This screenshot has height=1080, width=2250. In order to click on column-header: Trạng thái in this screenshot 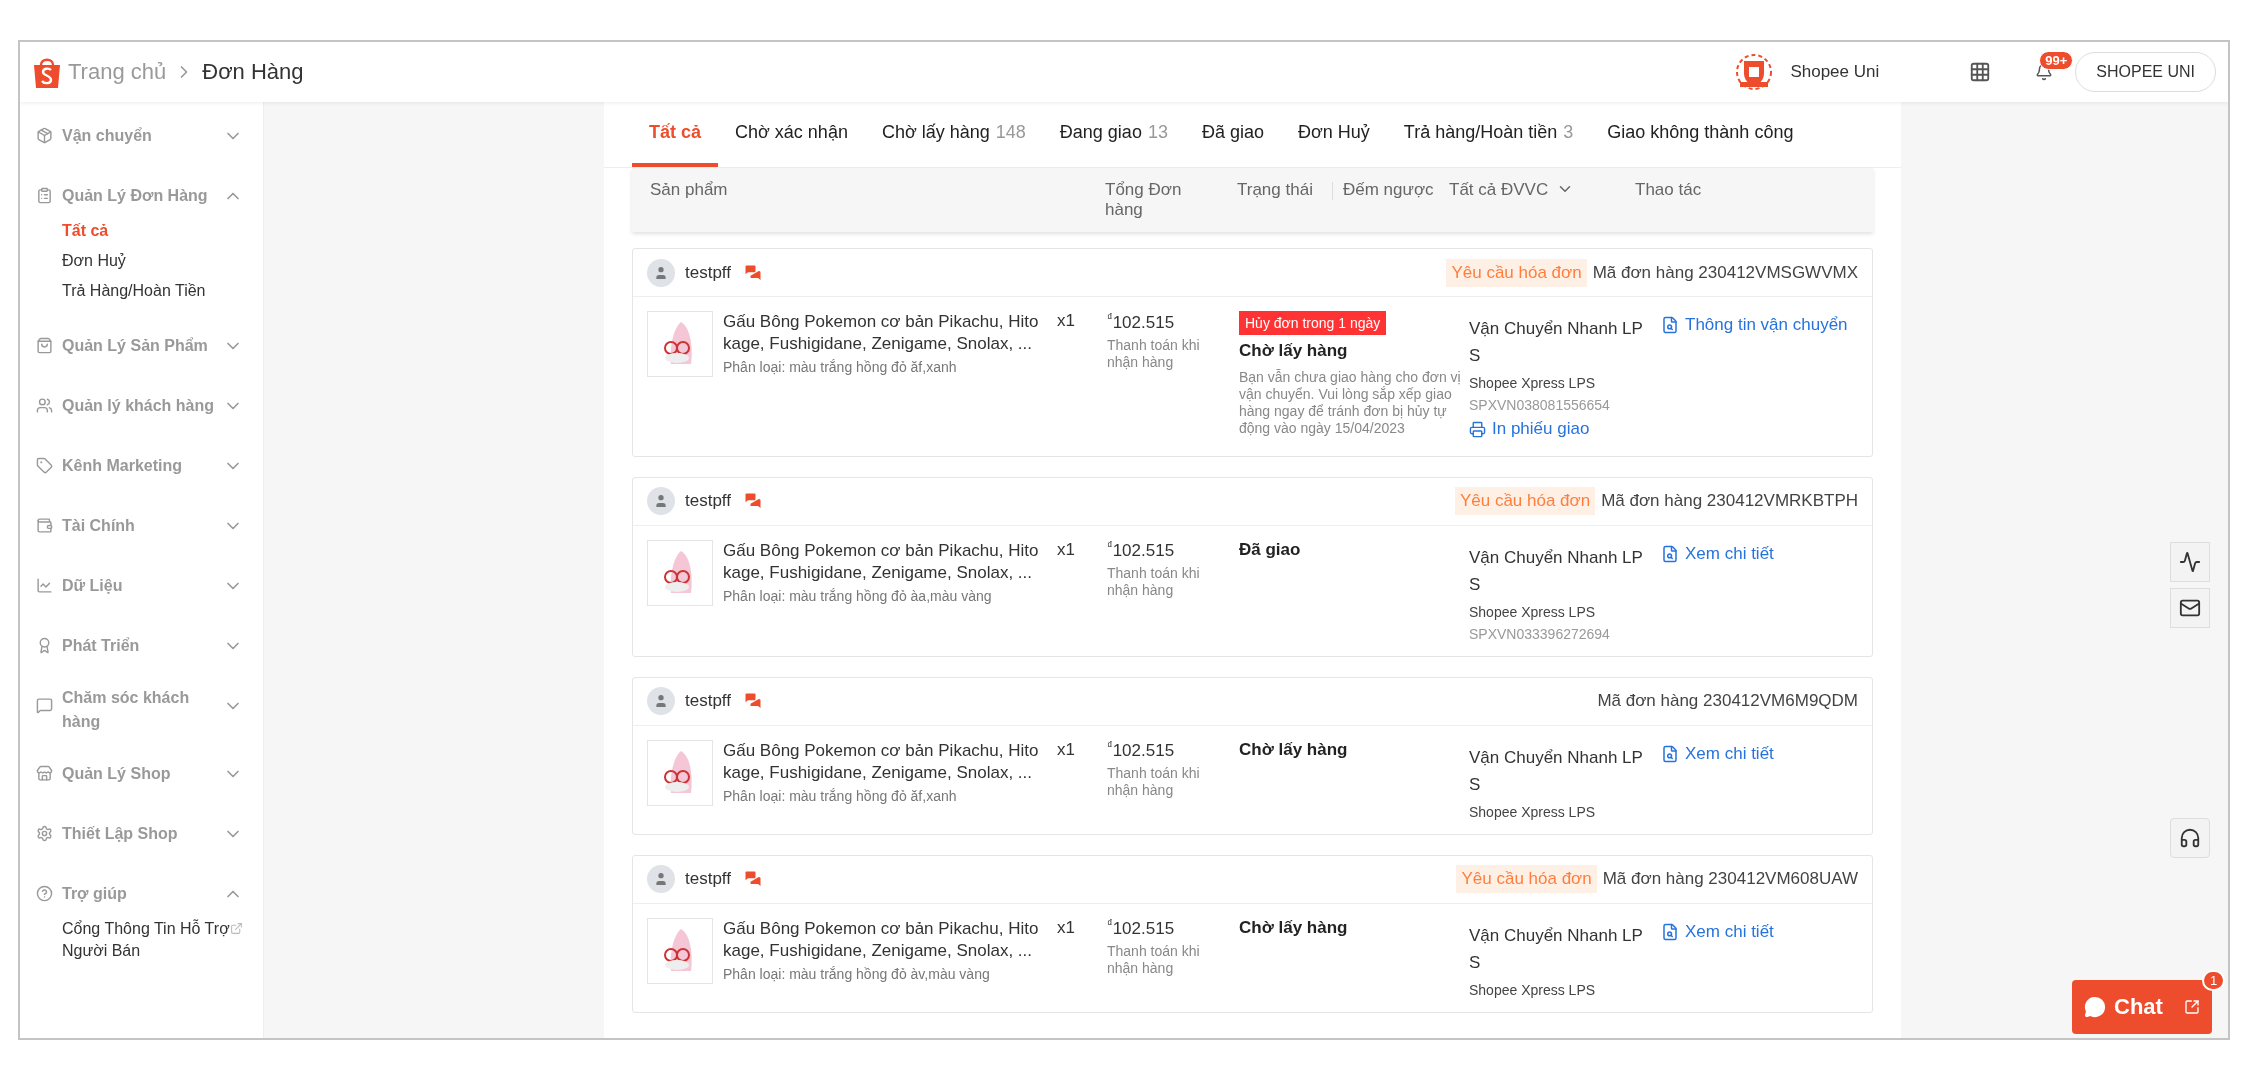, I will do `click(1275, 190)`.